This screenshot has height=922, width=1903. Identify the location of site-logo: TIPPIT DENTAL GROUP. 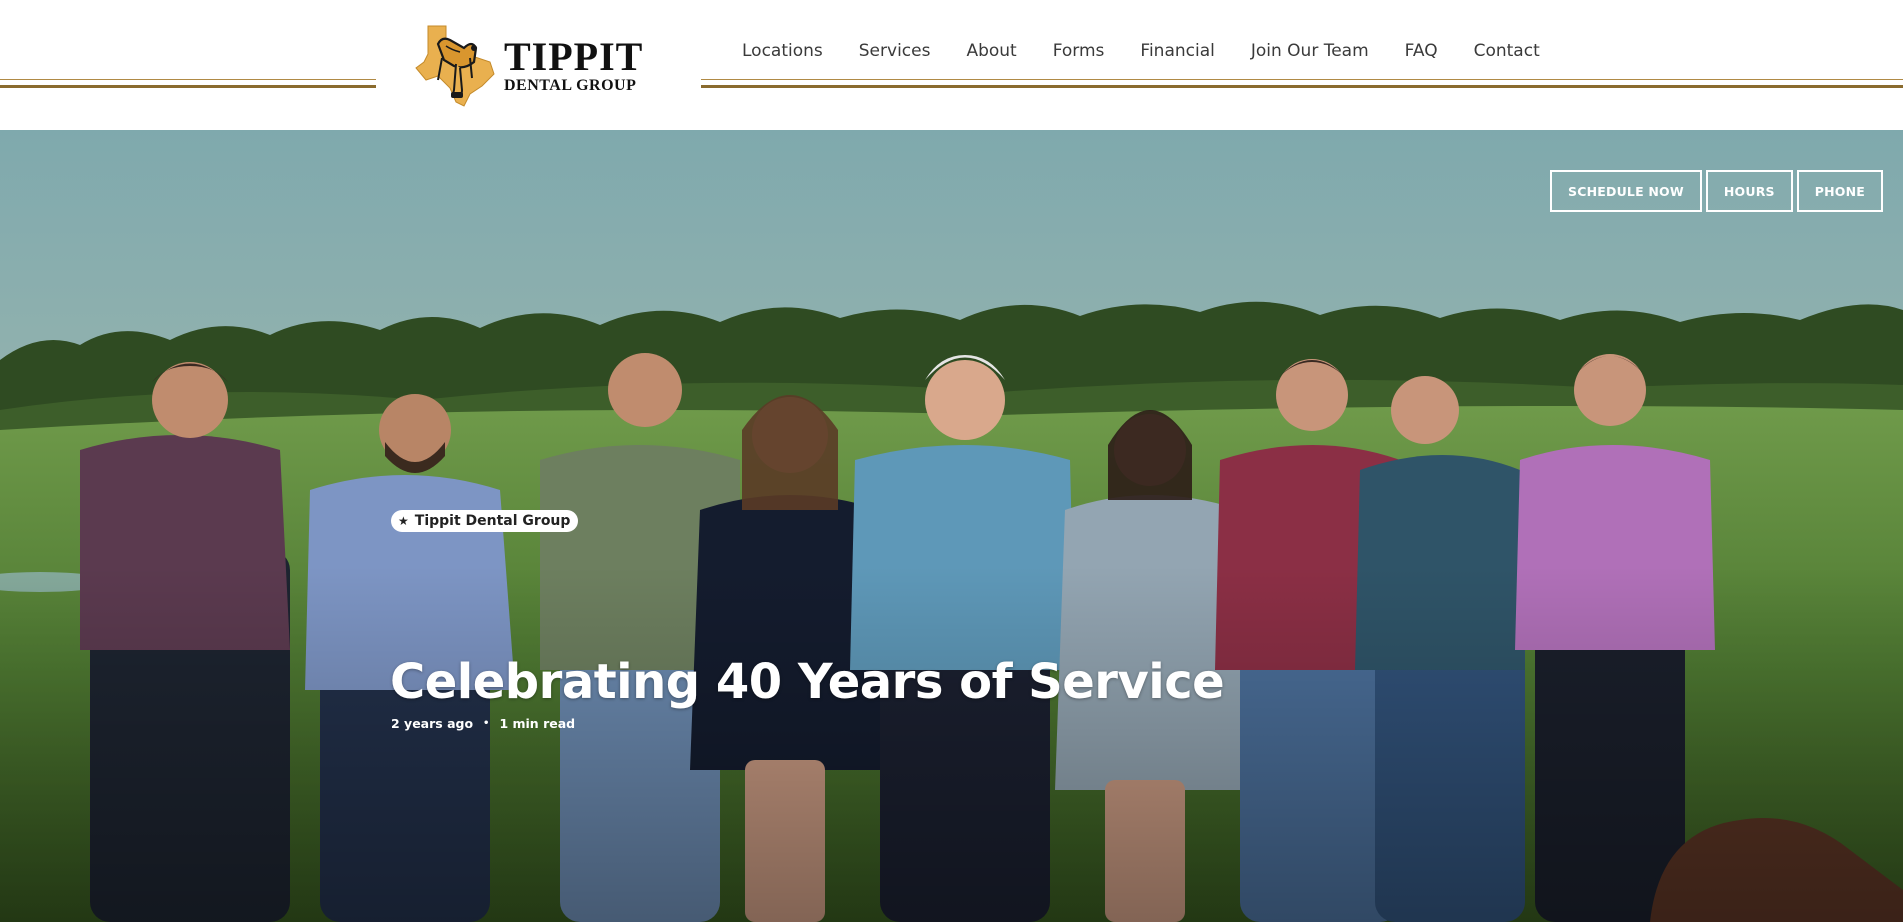
(532, 65).